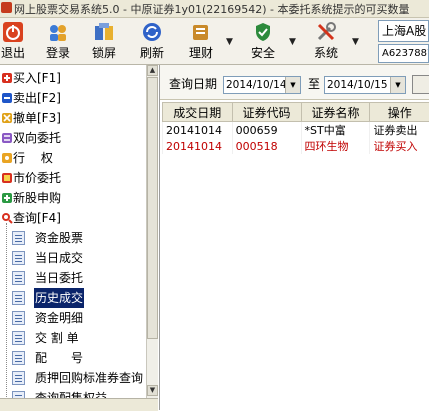 This screenshot has height=411, width=429. What do you see at coordinates (152, 52) in the screenshot?
I see `refresh-label: 刷新` at bounding box center [152, 52].